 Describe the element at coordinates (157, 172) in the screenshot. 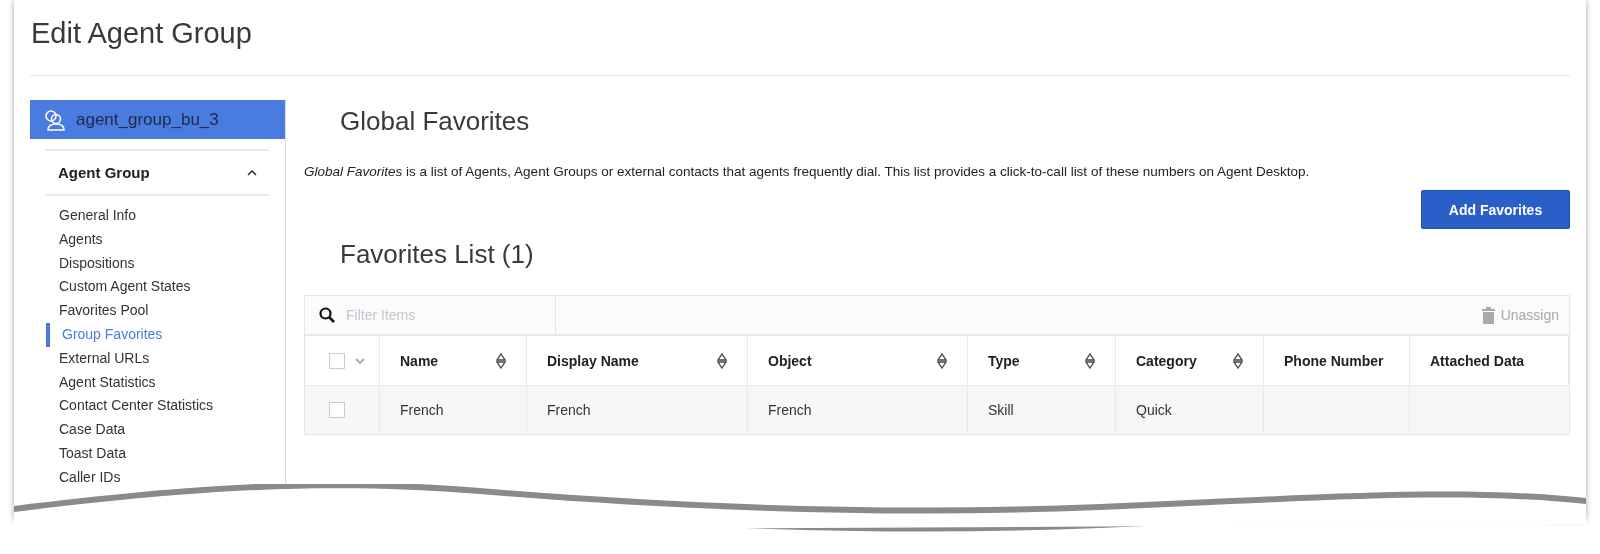

I see `section-header: Agent Group` at that location.